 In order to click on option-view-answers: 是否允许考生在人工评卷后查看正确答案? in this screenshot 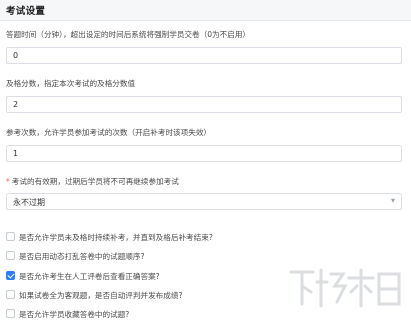, I will do `click(83, 273)`.